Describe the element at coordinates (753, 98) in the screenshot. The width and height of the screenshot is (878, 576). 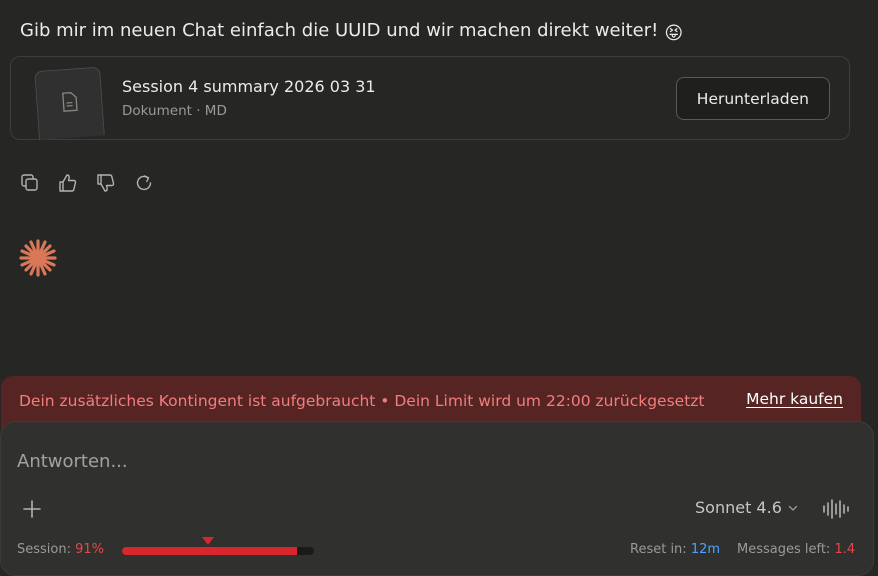
I see `download-button: Herunterladen` at that location.